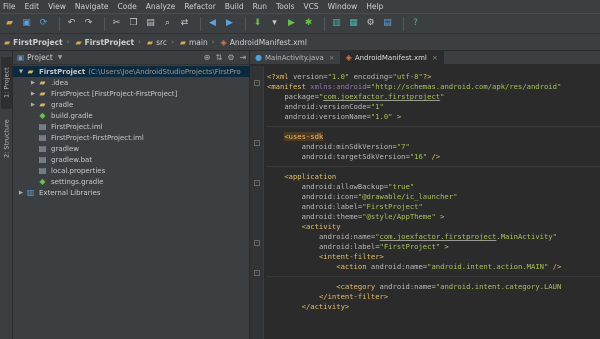  What do you see at coordinates (433, 166) in the screenshot?
I see `method-separator` at bounding box center [433, 166].